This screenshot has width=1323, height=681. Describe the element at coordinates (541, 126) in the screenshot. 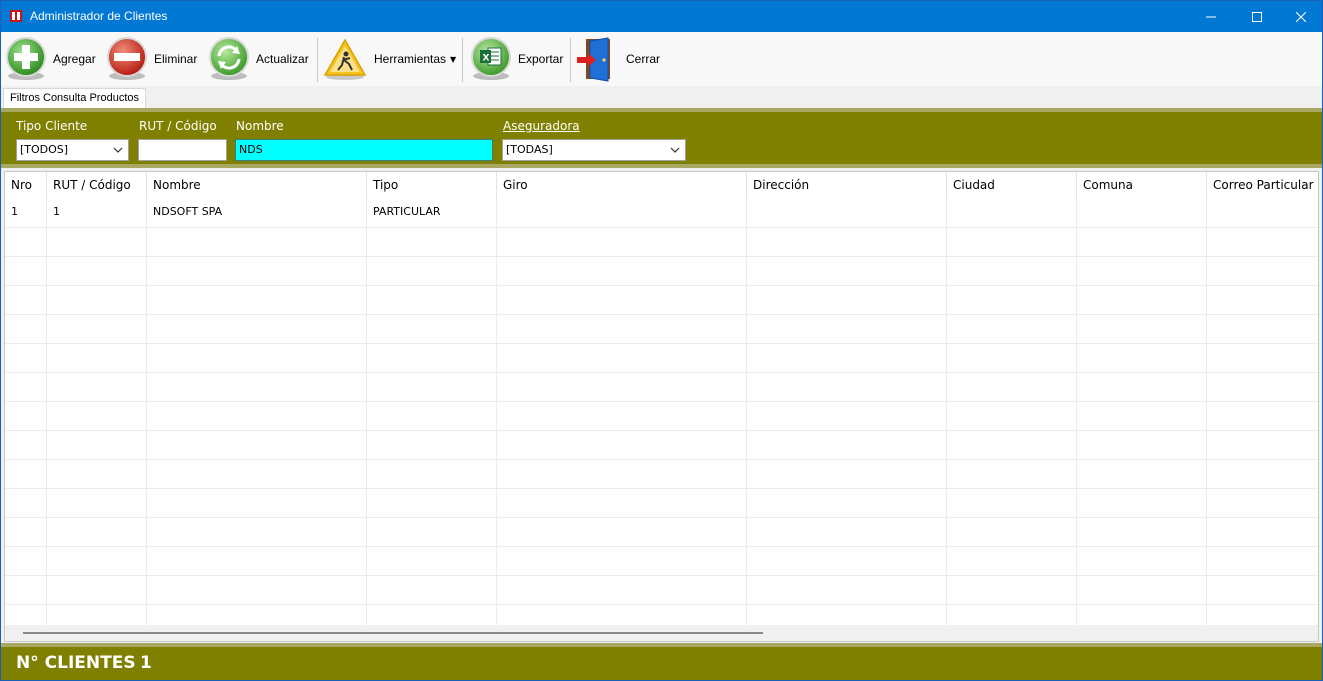

I see `aseguradora-label: Aseguradora` at that location.